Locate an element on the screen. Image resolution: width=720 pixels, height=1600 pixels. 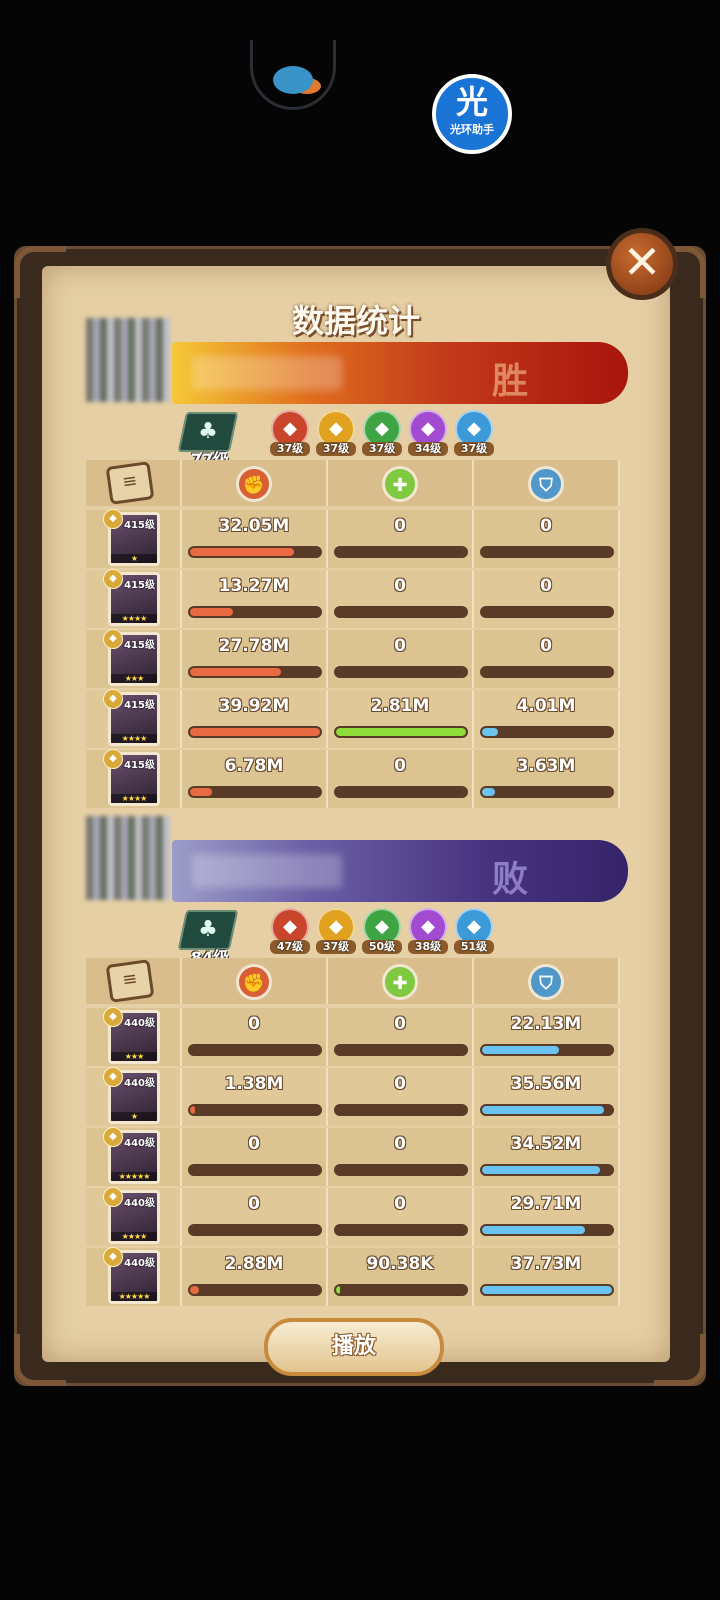
hero-cell: ◆ 415级 ★ is located at coordinates (134, 538).